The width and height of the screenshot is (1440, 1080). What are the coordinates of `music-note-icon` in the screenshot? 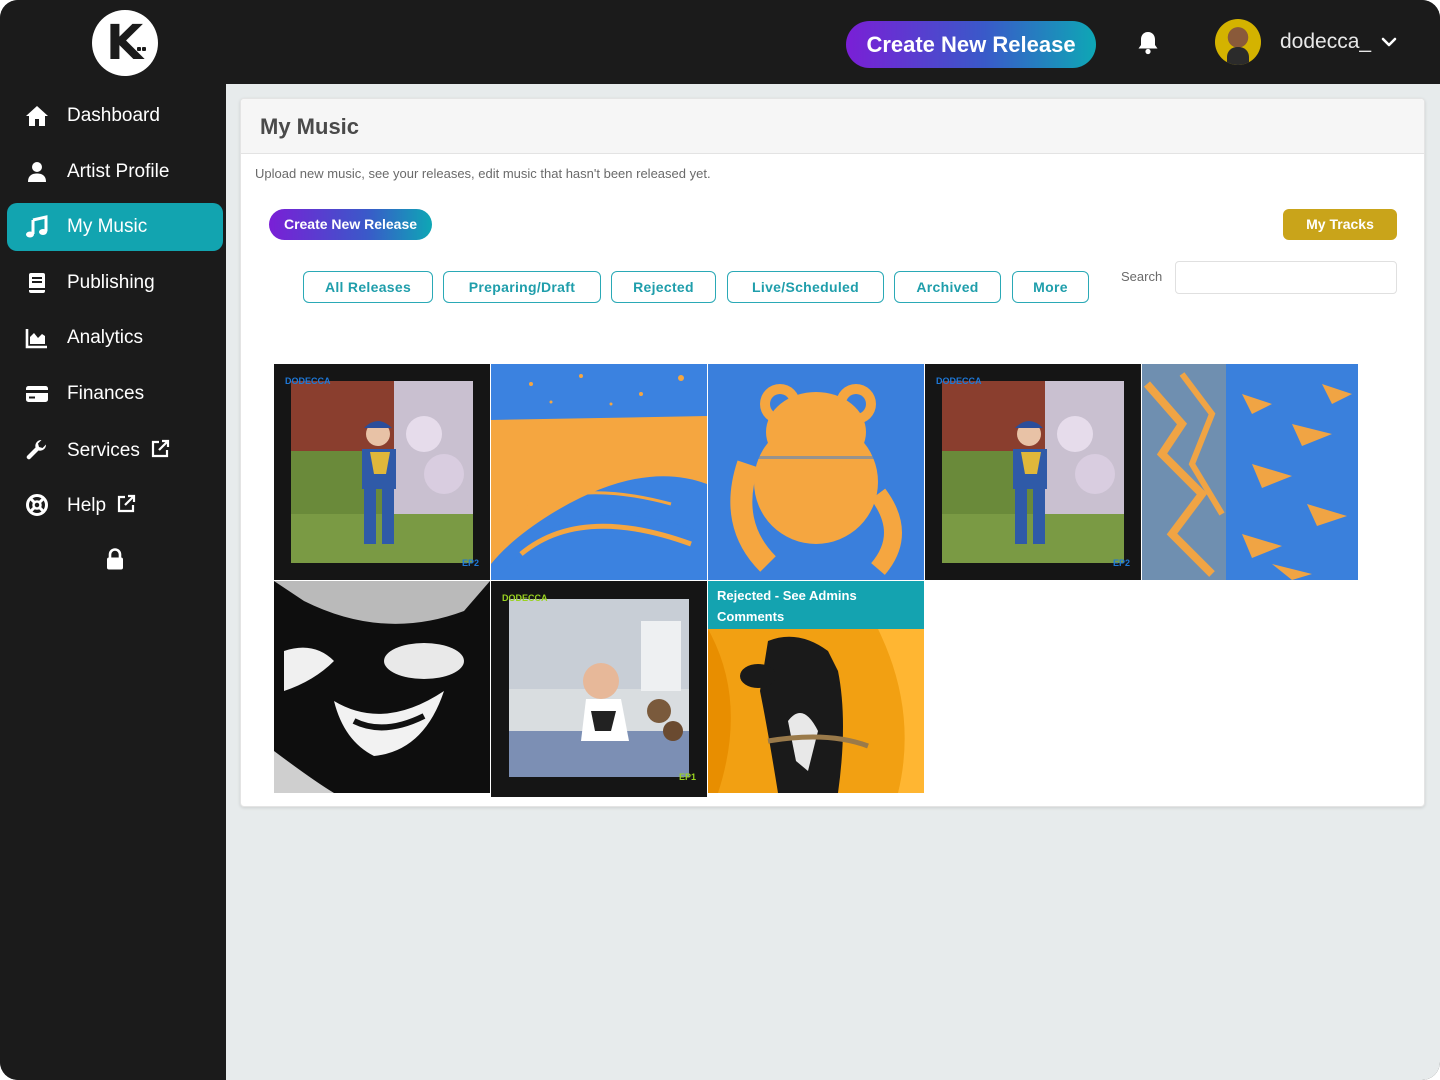 It's located at (37, 226).